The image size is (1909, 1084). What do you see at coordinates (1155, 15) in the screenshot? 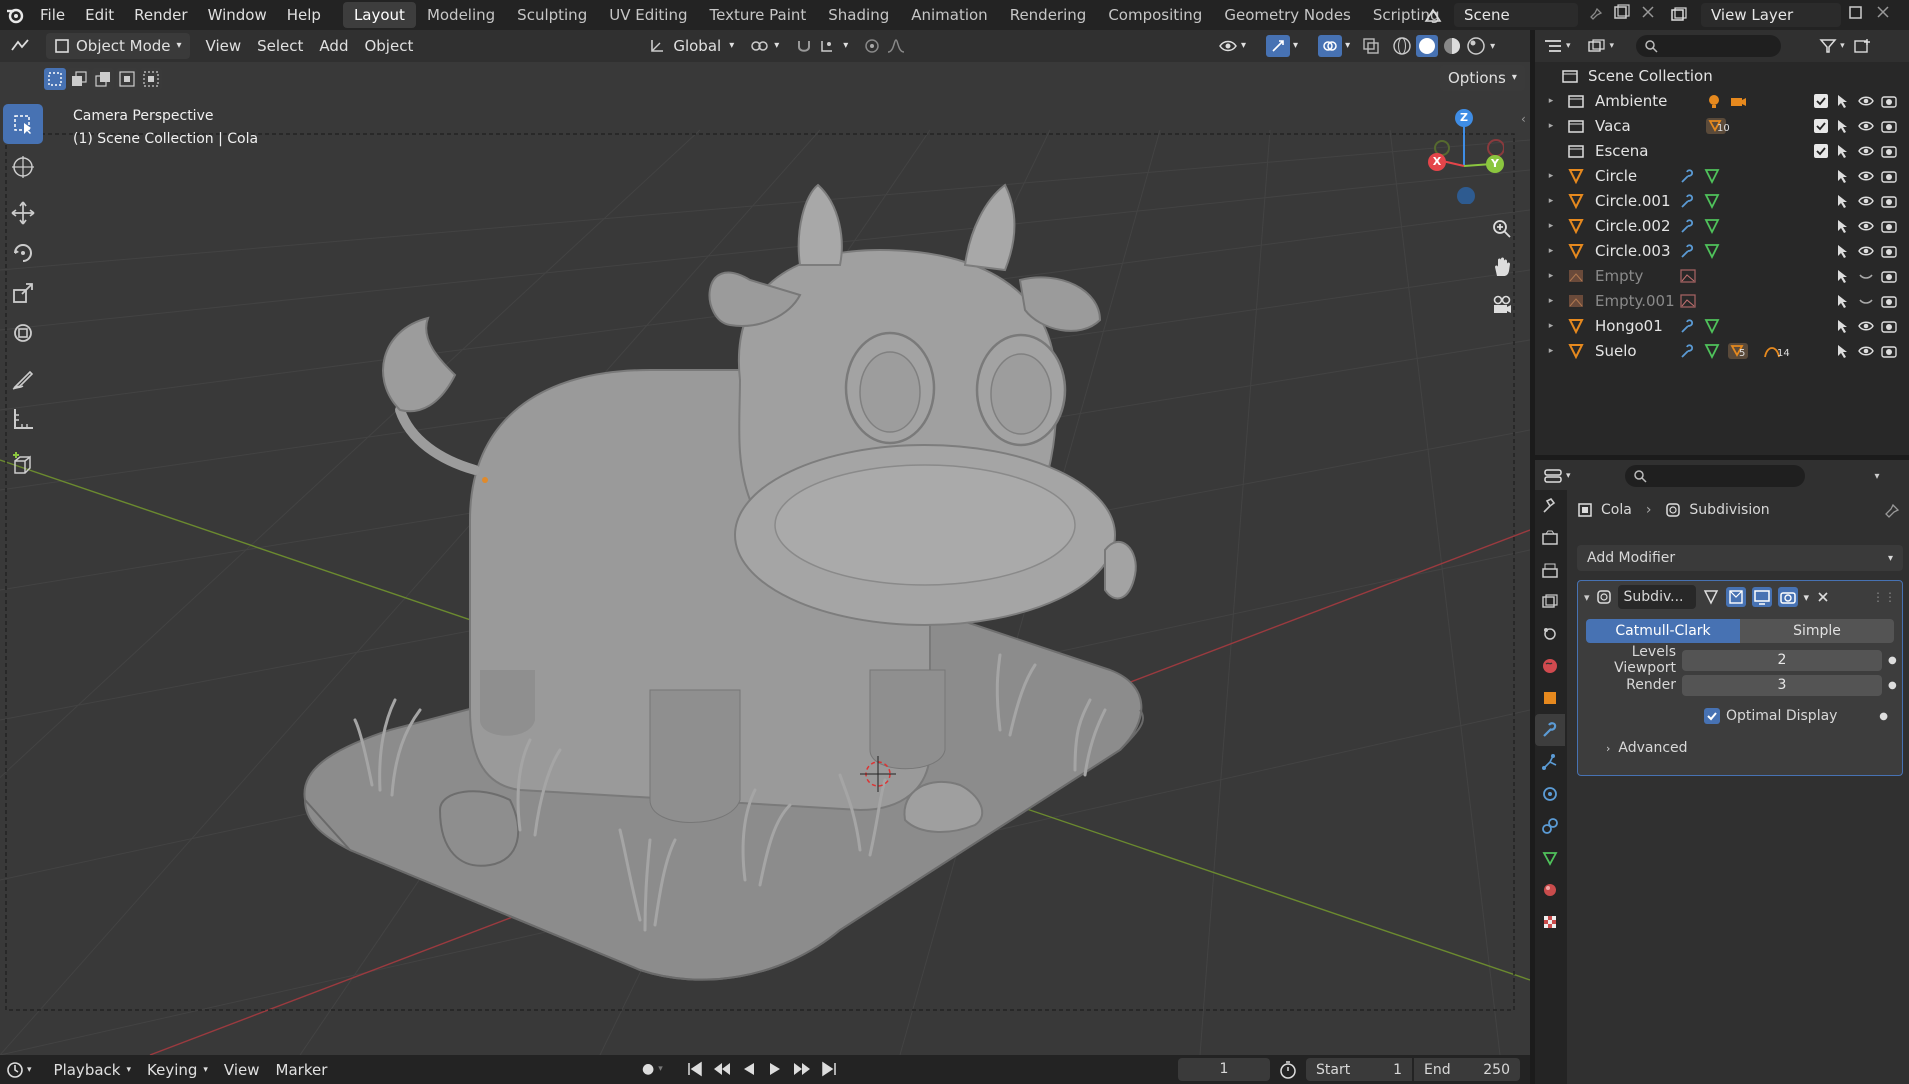
I see `tab-compositing: Compositing` at bounding box center [1155, 15].